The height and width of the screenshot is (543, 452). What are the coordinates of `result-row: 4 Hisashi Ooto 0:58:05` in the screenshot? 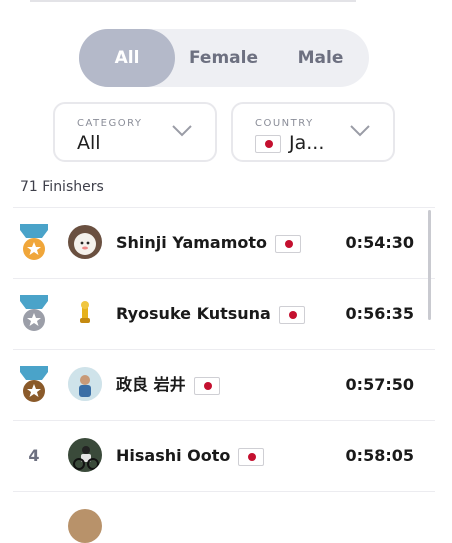 It's located at (224, 455).